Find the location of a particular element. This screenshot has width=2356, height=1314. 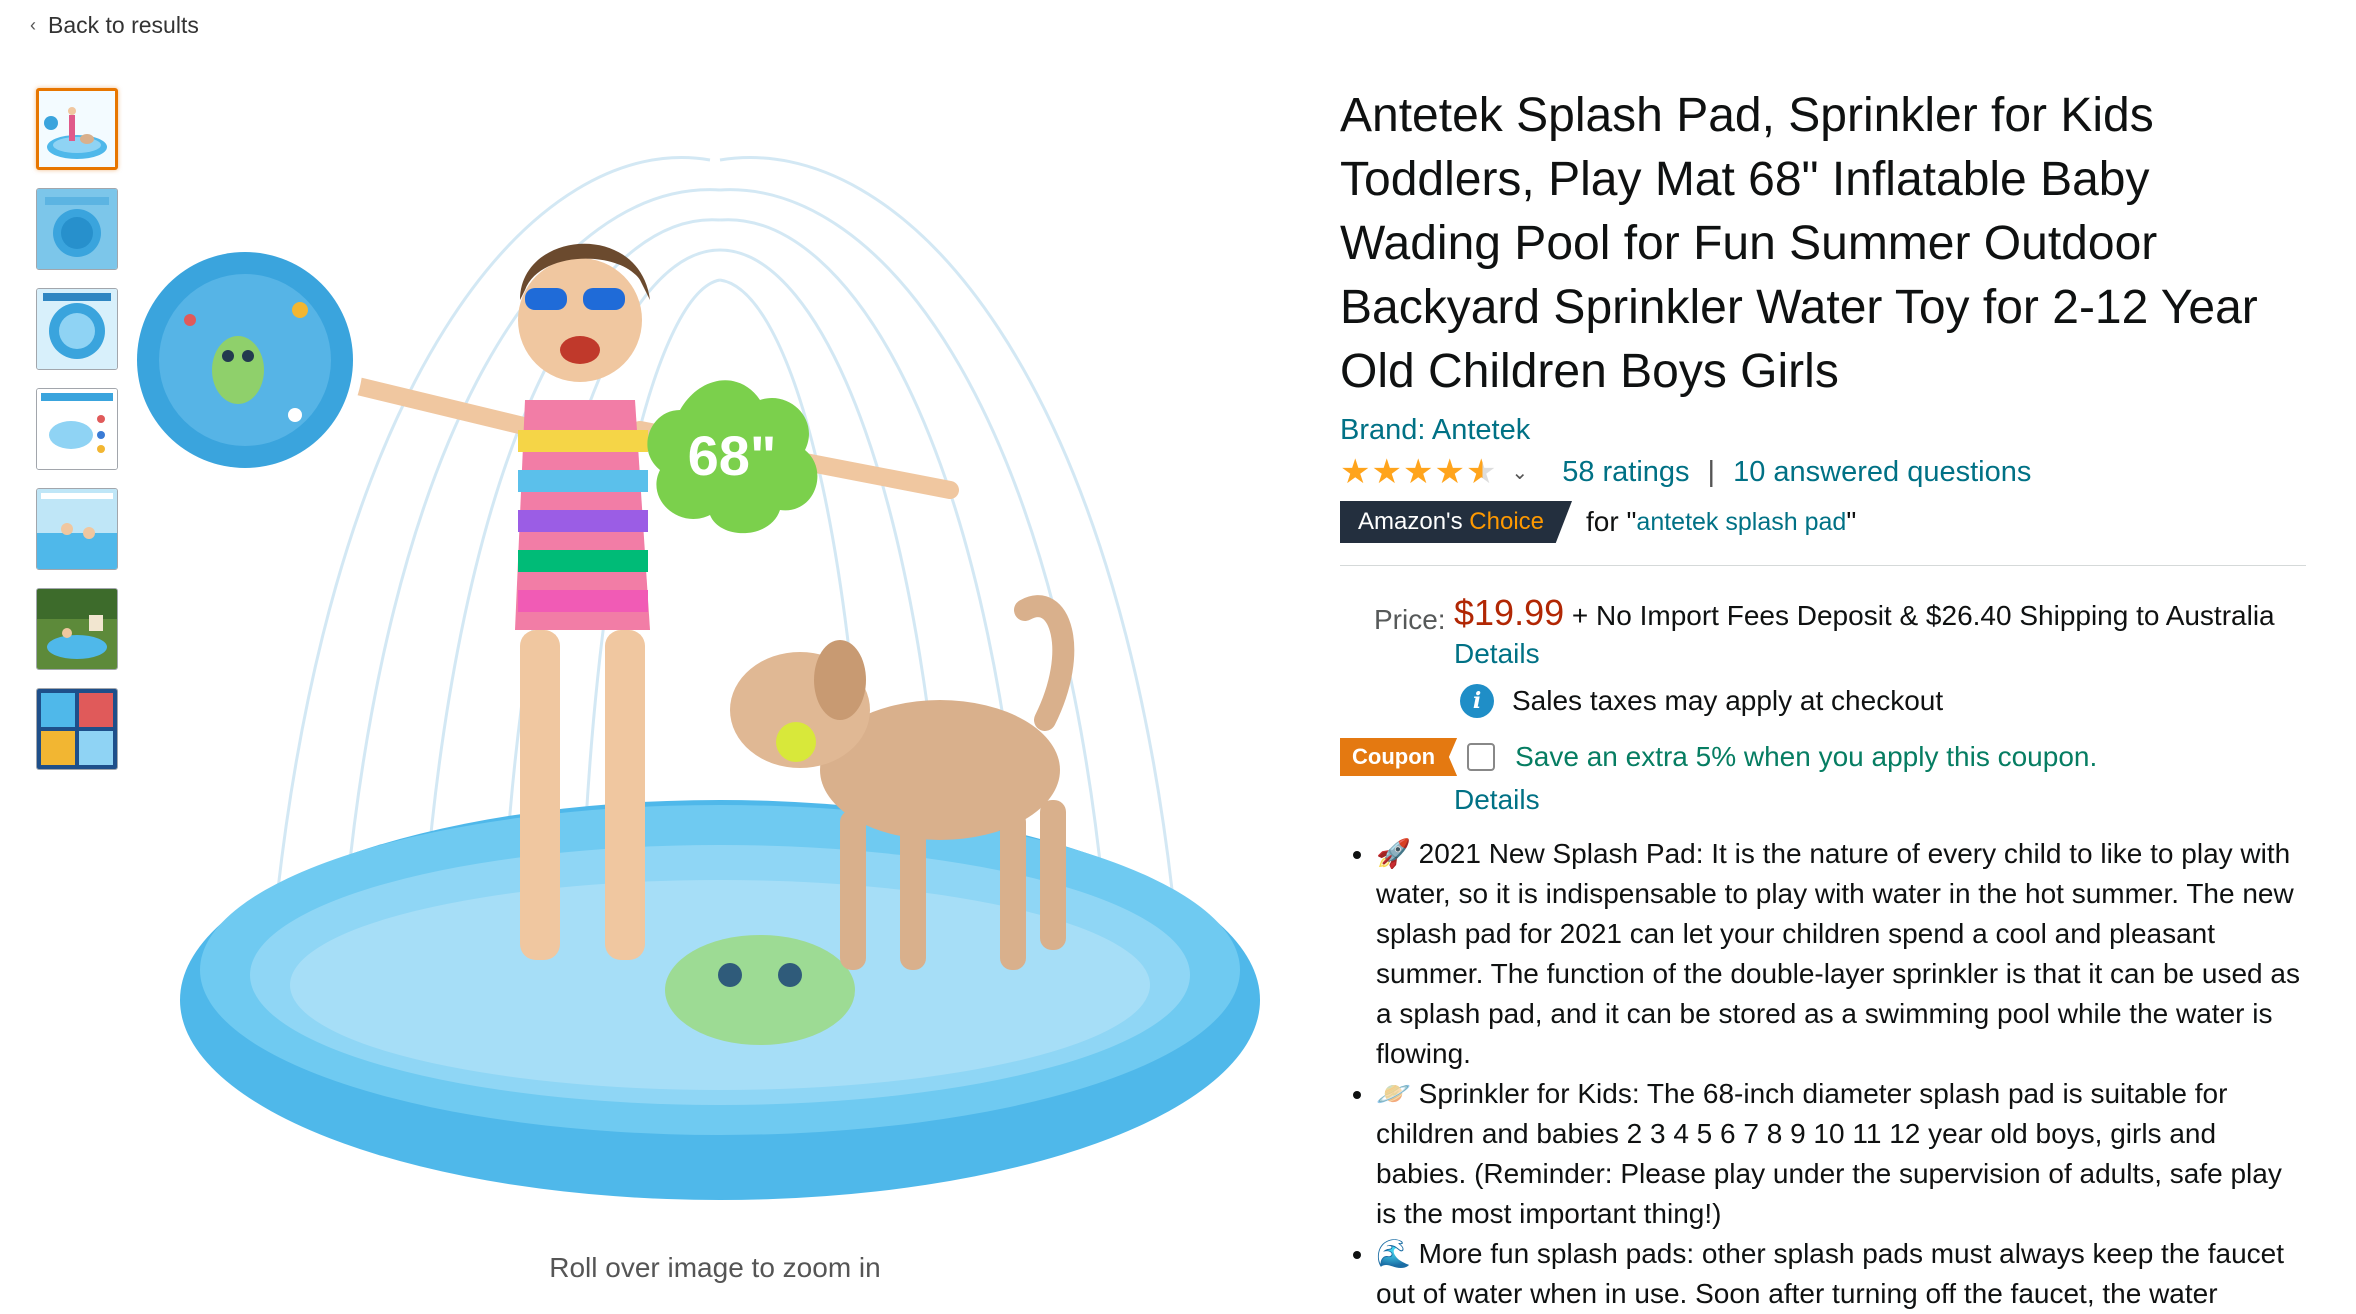

amazons-choice-row: Amazon's Choice for " antetek splash pad " is located at coordinates (1823, 522).